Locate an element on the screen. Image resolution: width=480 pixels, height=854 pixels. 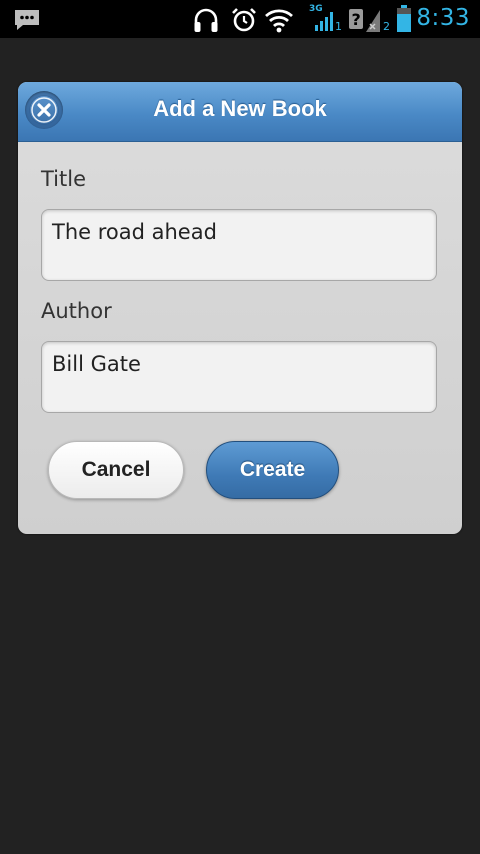
cancel-button: Cancel is located at coordinates (116, 470).